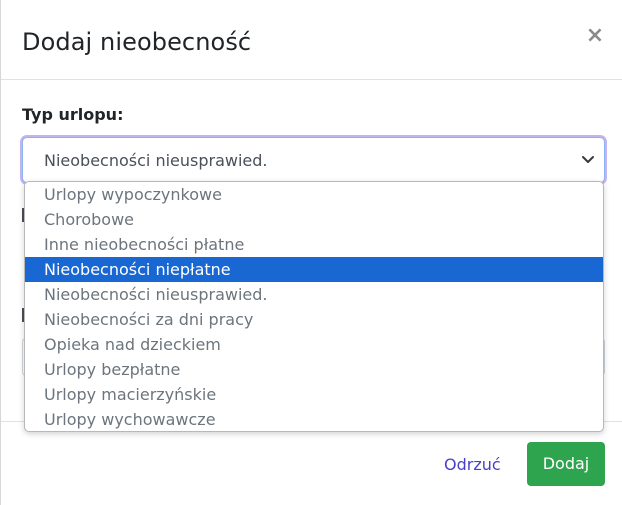 The height and width of the screenshot is (505, 622). Describe the element at coordinates (314, 369) in the screenshot. I see `option-urlopy-bezplatne: Urlopy bezpłatne` at that location.